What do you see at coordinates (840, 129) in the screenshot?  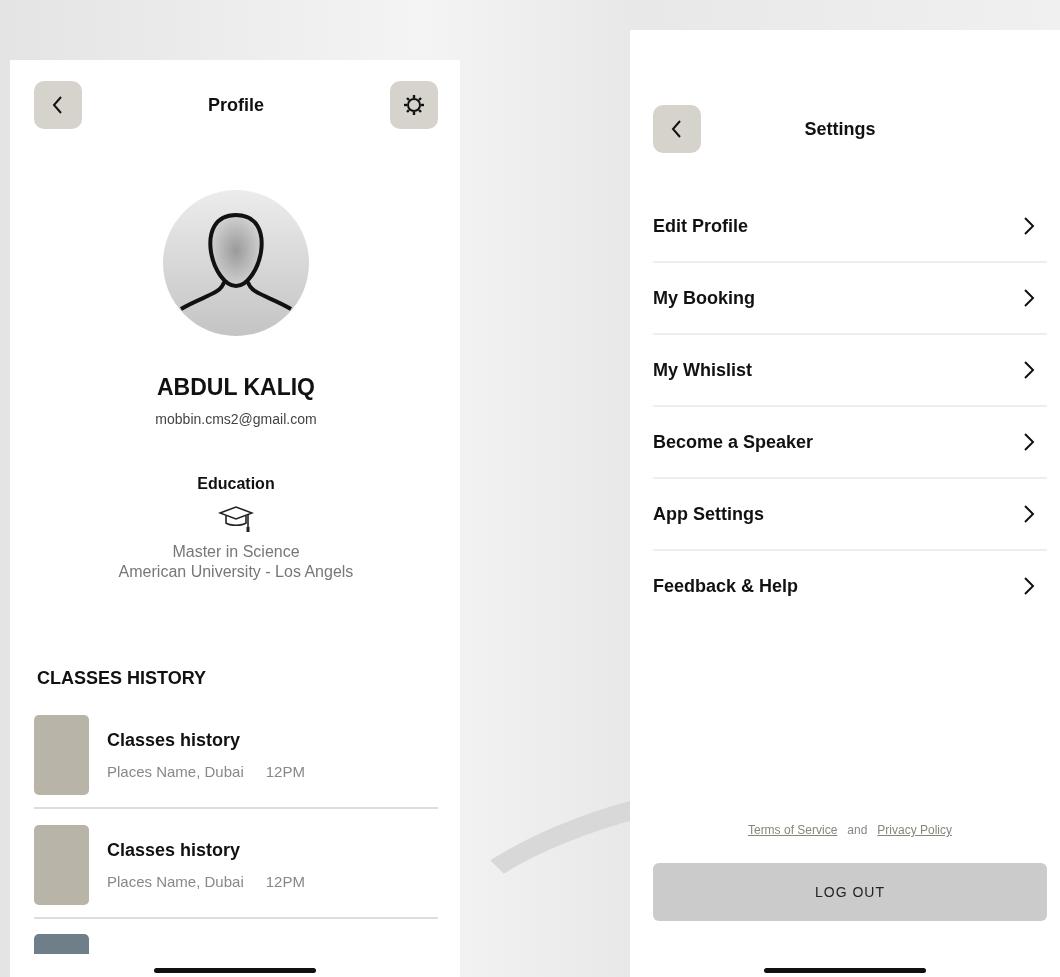 I see `screen-title: Settings` at bounding box center [840, 129].